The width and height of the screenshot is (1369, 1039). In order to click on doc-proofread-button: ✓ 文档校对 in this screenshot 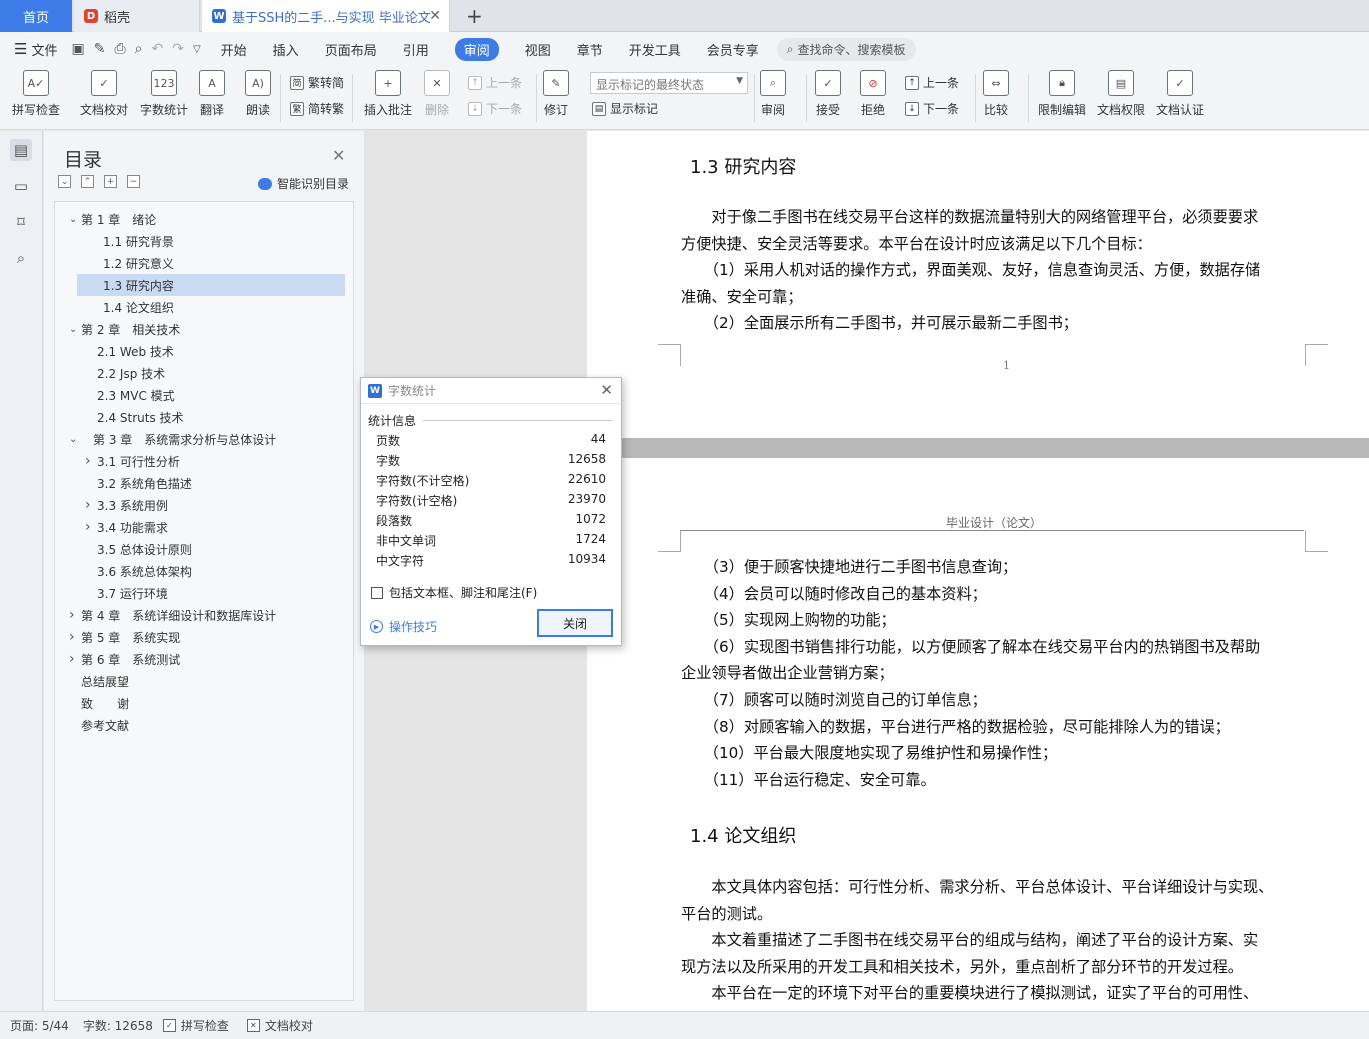, I will do `click(104, 94)`.